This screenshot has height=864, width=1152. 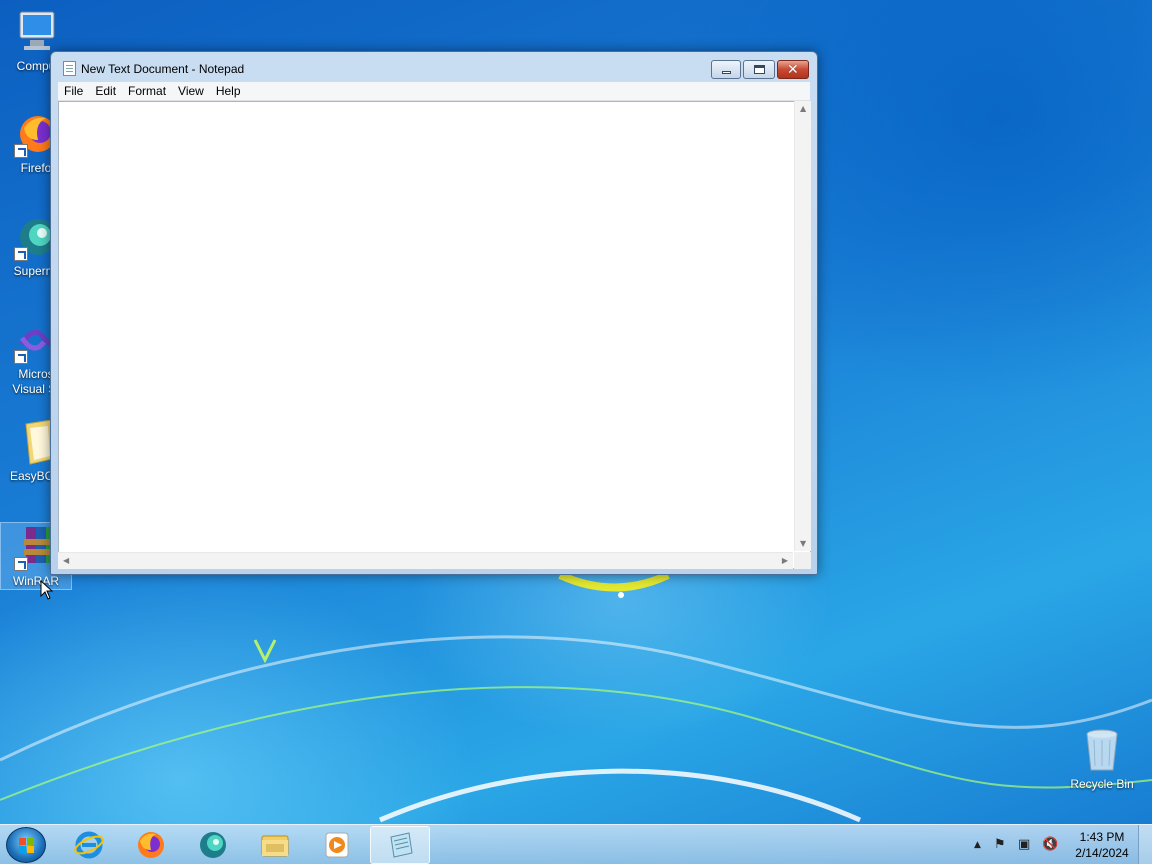 What do you see at coordinates (1102, 845) in the screenshot?
I see `clock: 1:43 PM 2/14/2024` at bounding box center [1102, 845].